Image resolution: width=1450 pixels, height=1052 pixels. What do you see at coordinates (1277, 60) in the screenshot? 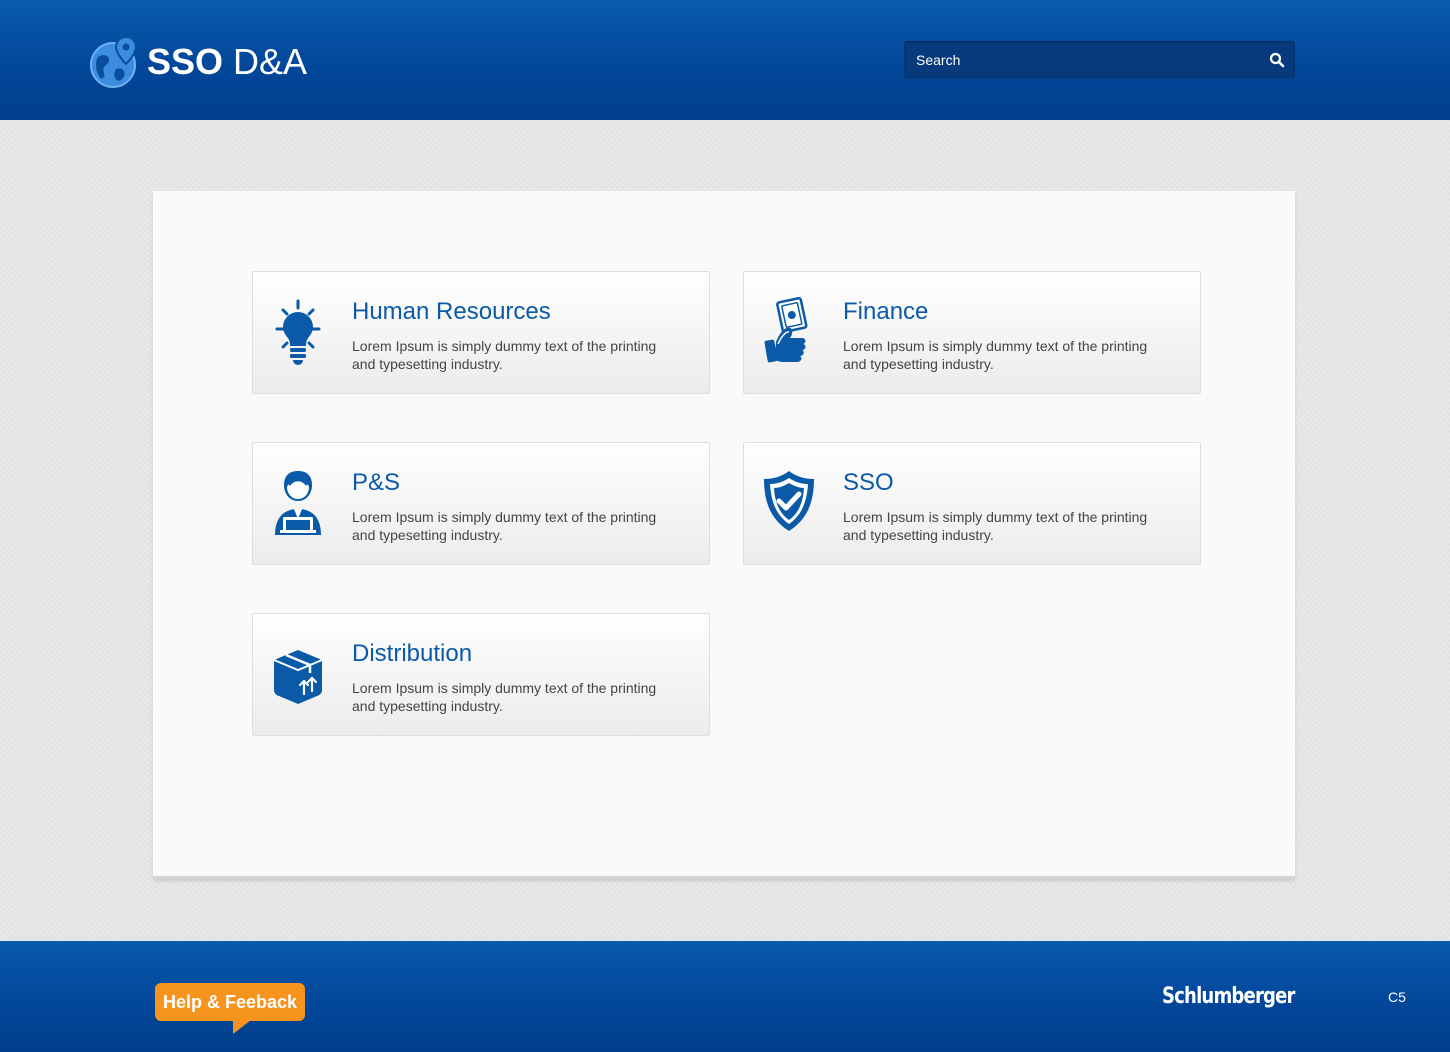
I see `search-icon` at bounding box center [1277, 60].